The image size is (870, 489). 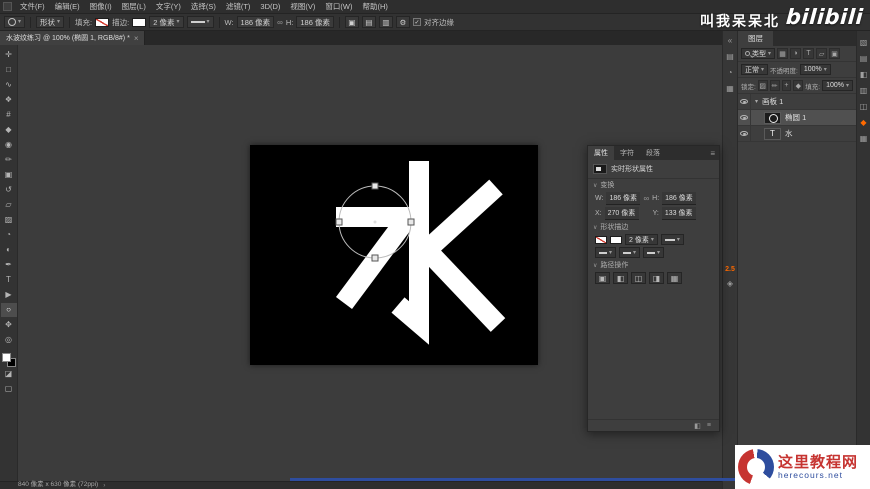 What do you see at coordinates (837, 85) in the screenshot?
I see `fill-opacity-select: 100% ▾` at bounding box center [837, 85].